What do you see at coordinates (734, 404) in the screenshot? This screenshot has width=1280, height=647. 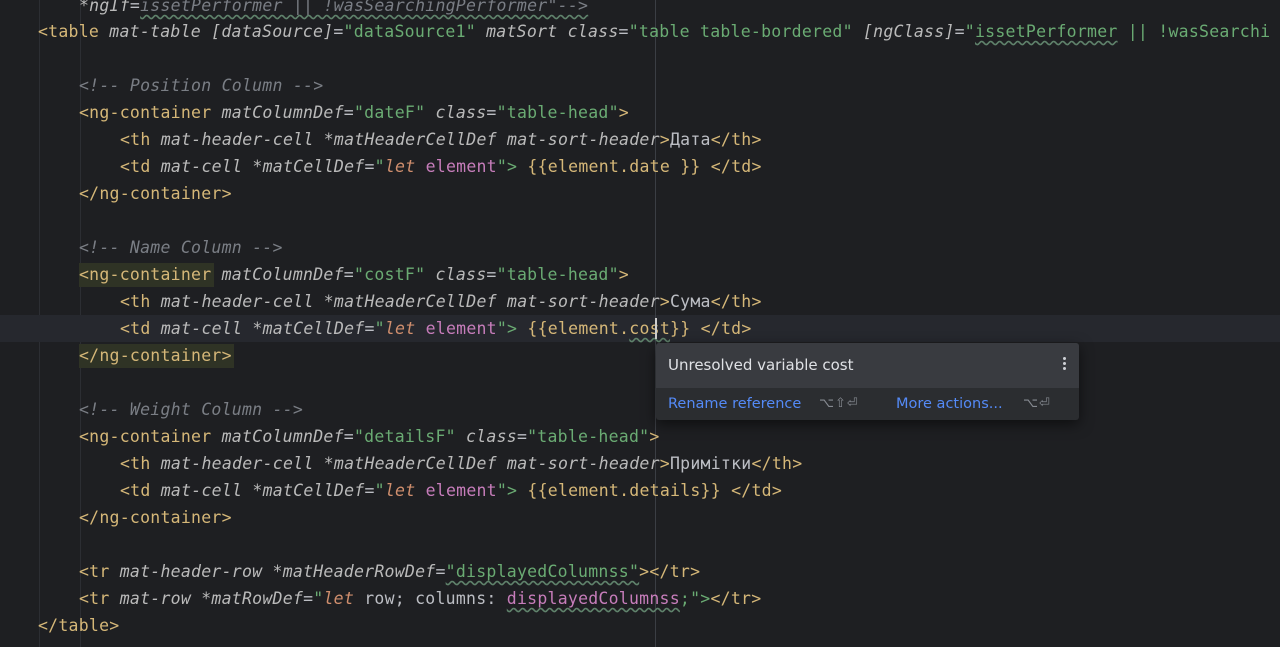 I see `rename-reference-link: Rename reference` at bounding box center [734, 404].